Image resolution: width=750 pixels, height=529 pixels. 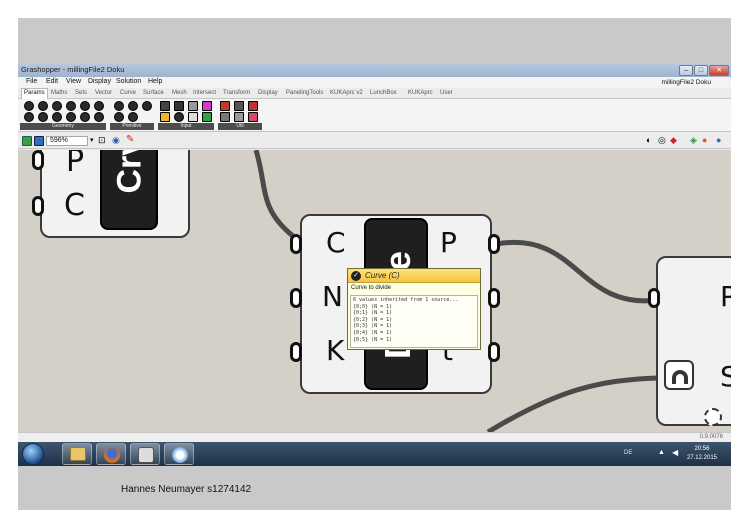 I want to click on tab-transform: Transform, so click(x=236, y=93).